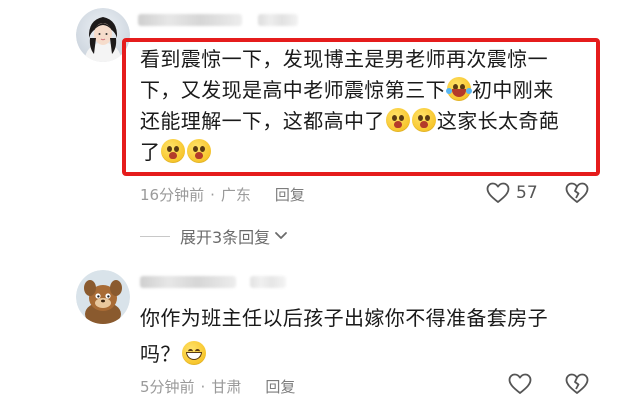 This screenshot has width=640, height=402. I want to click on grinning-face-emoji, so click(193, 353).